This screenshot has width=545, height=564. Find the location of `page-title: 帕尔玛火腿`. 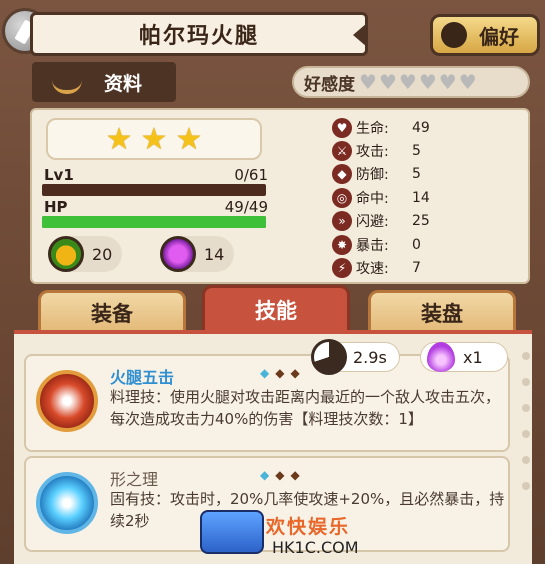

page-title: 帕尔玛火腿 is located at coordinates (198, 36).